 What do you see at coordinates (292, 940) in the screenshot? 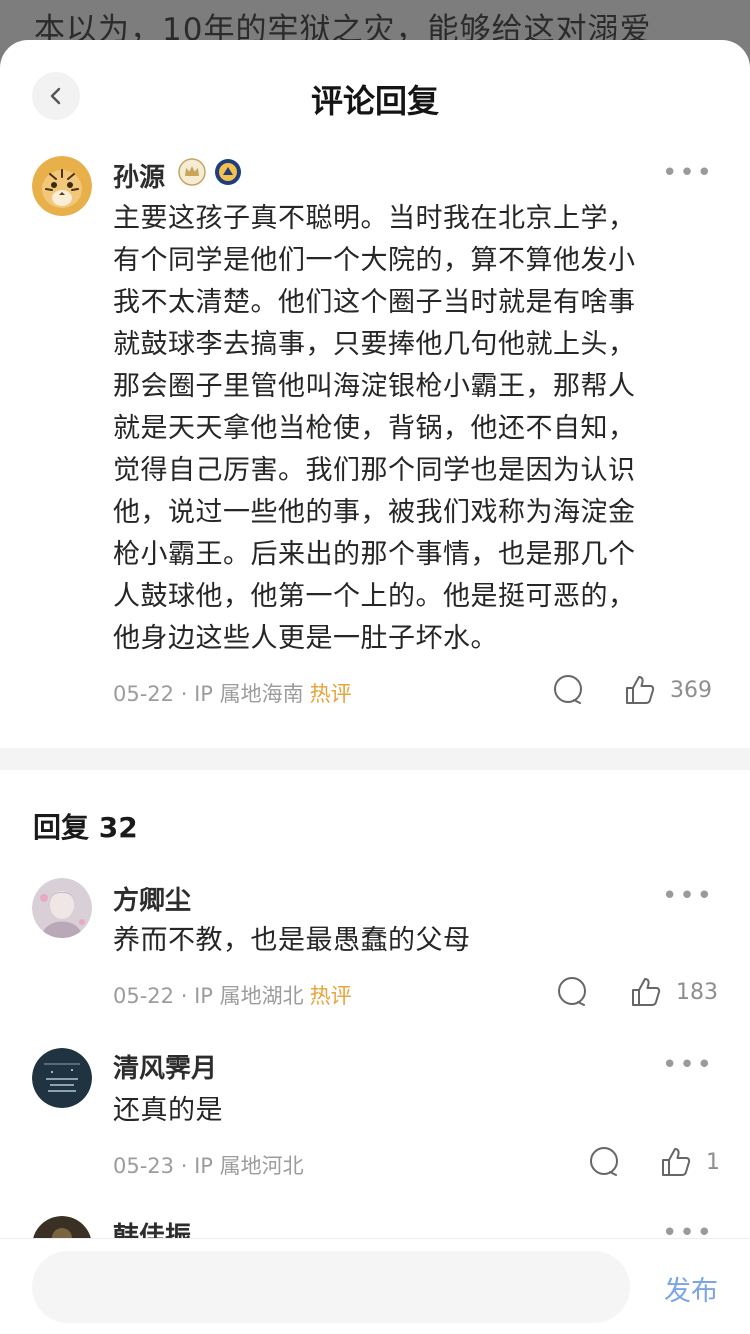
I see `reply-body: 养而不教，也是最愚蠢的父母` at bounding box center [292, 940].